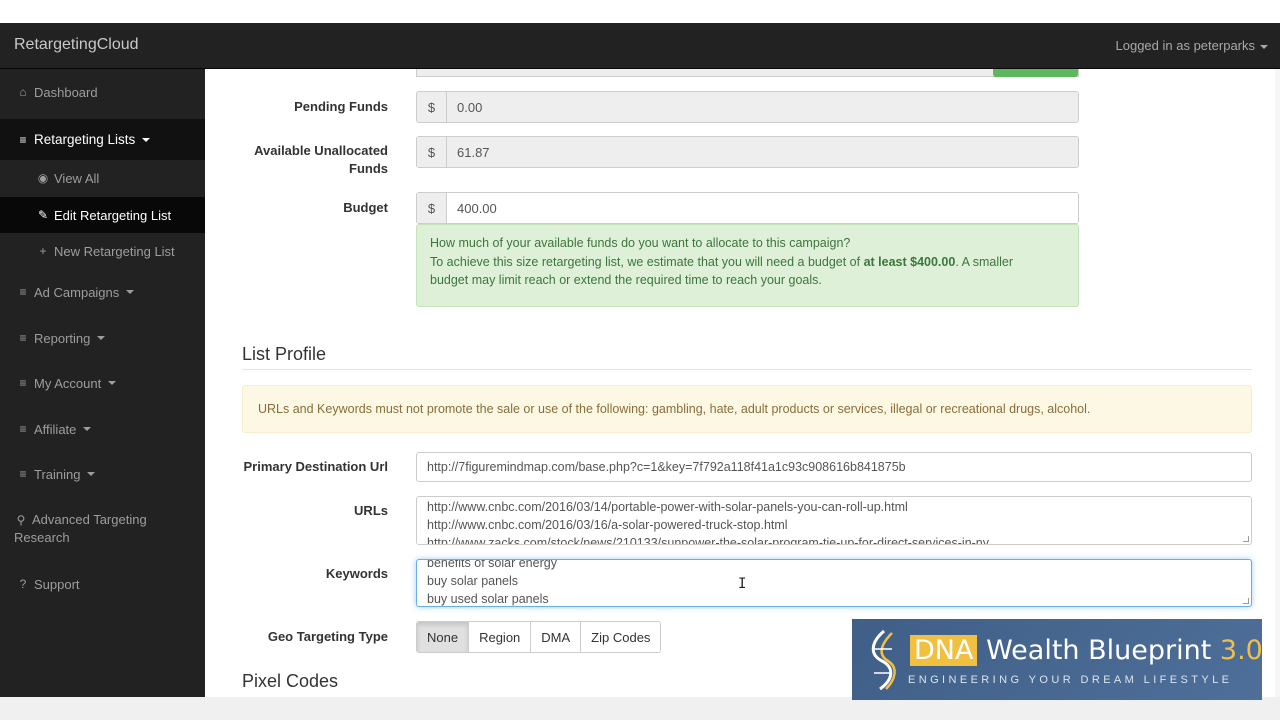 The height and width of the screenshot is (720, 1280). What do you see at coordinates (85, 139) in the screenshot?
I see `sidebar-item-label: Retargeting Lists` at bounding box center [85, 139].